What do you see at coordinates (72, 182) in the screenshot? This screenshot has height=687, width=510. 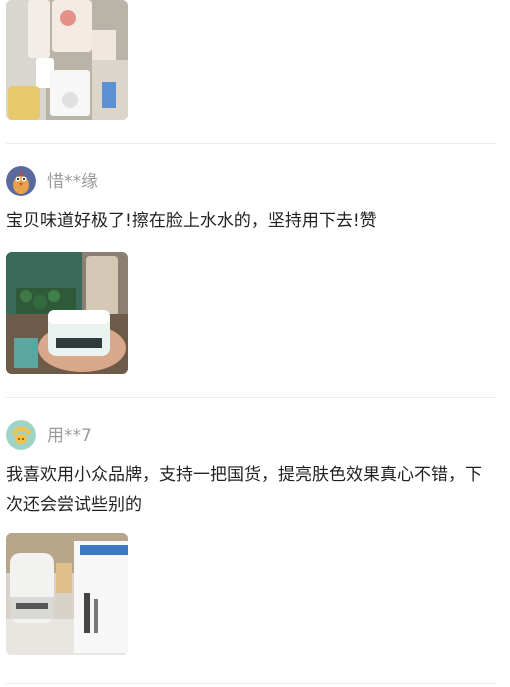 I see `username: 惜**缘` at bounding box center [72, 182].